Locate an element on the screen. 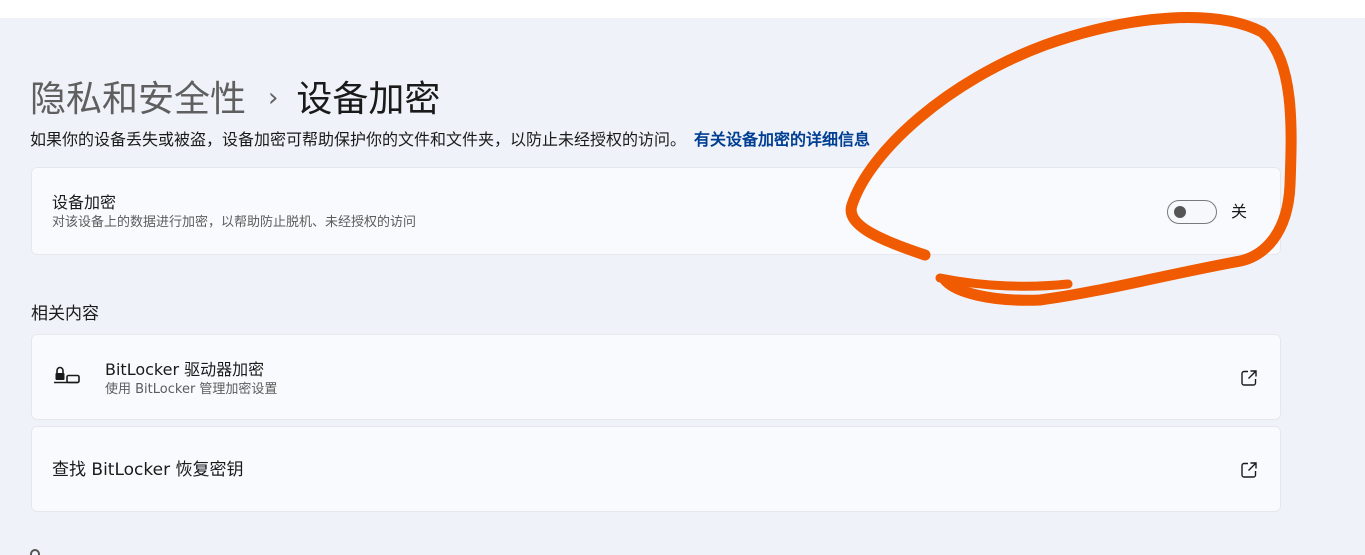 The height and width of the screenshot is (555, 1365). find-recovery-key-card: 查找 BitLocker 恢复密钥 is located at coordinates (656, 469).